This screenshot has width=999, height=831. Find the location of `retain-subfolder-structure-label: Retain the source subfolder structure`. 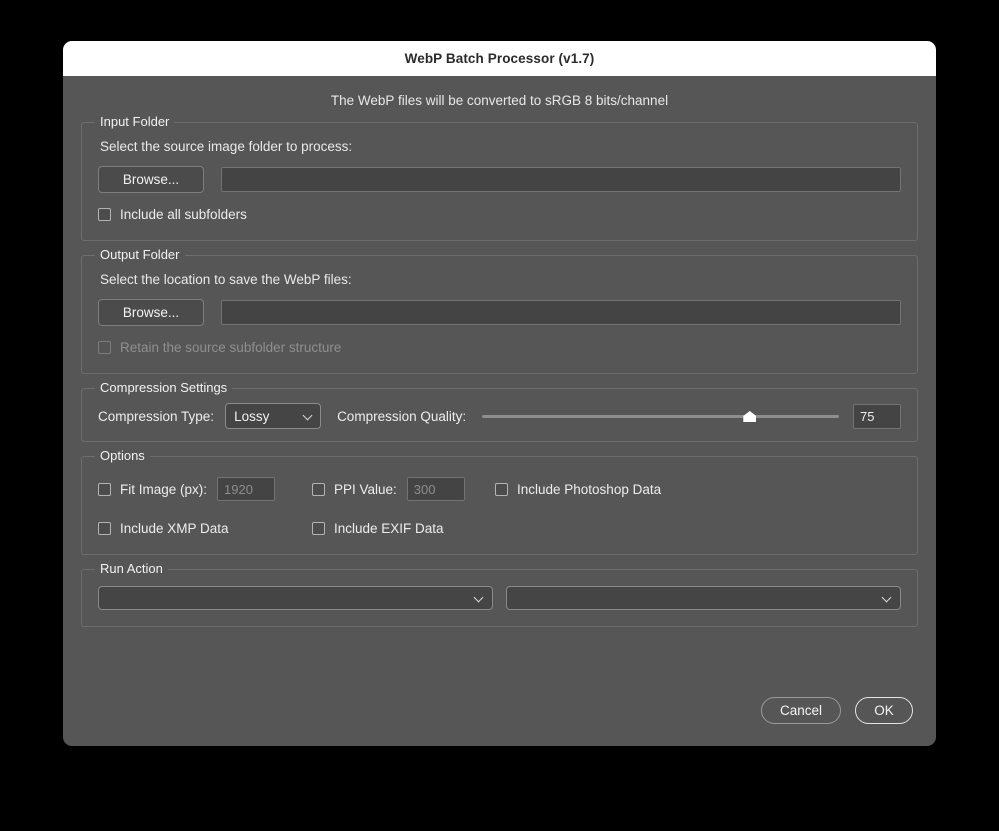

retain-subfolder-structure-label: Retain the source subfolder structure is located at coordinates (231, 347).